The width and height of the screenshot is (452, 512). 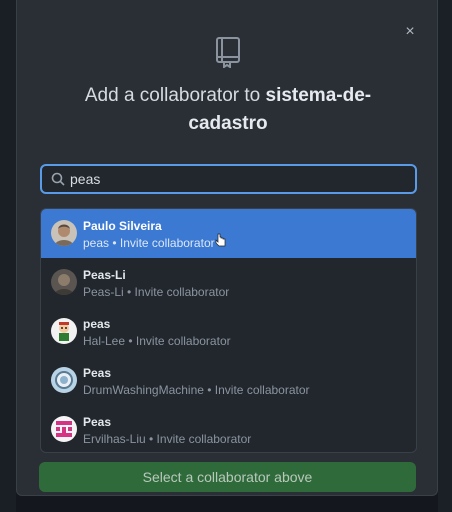 I want to click on result-row-hal-lee: peas Hal-Lee • Invite collaborator, so click(x=228, y=331).